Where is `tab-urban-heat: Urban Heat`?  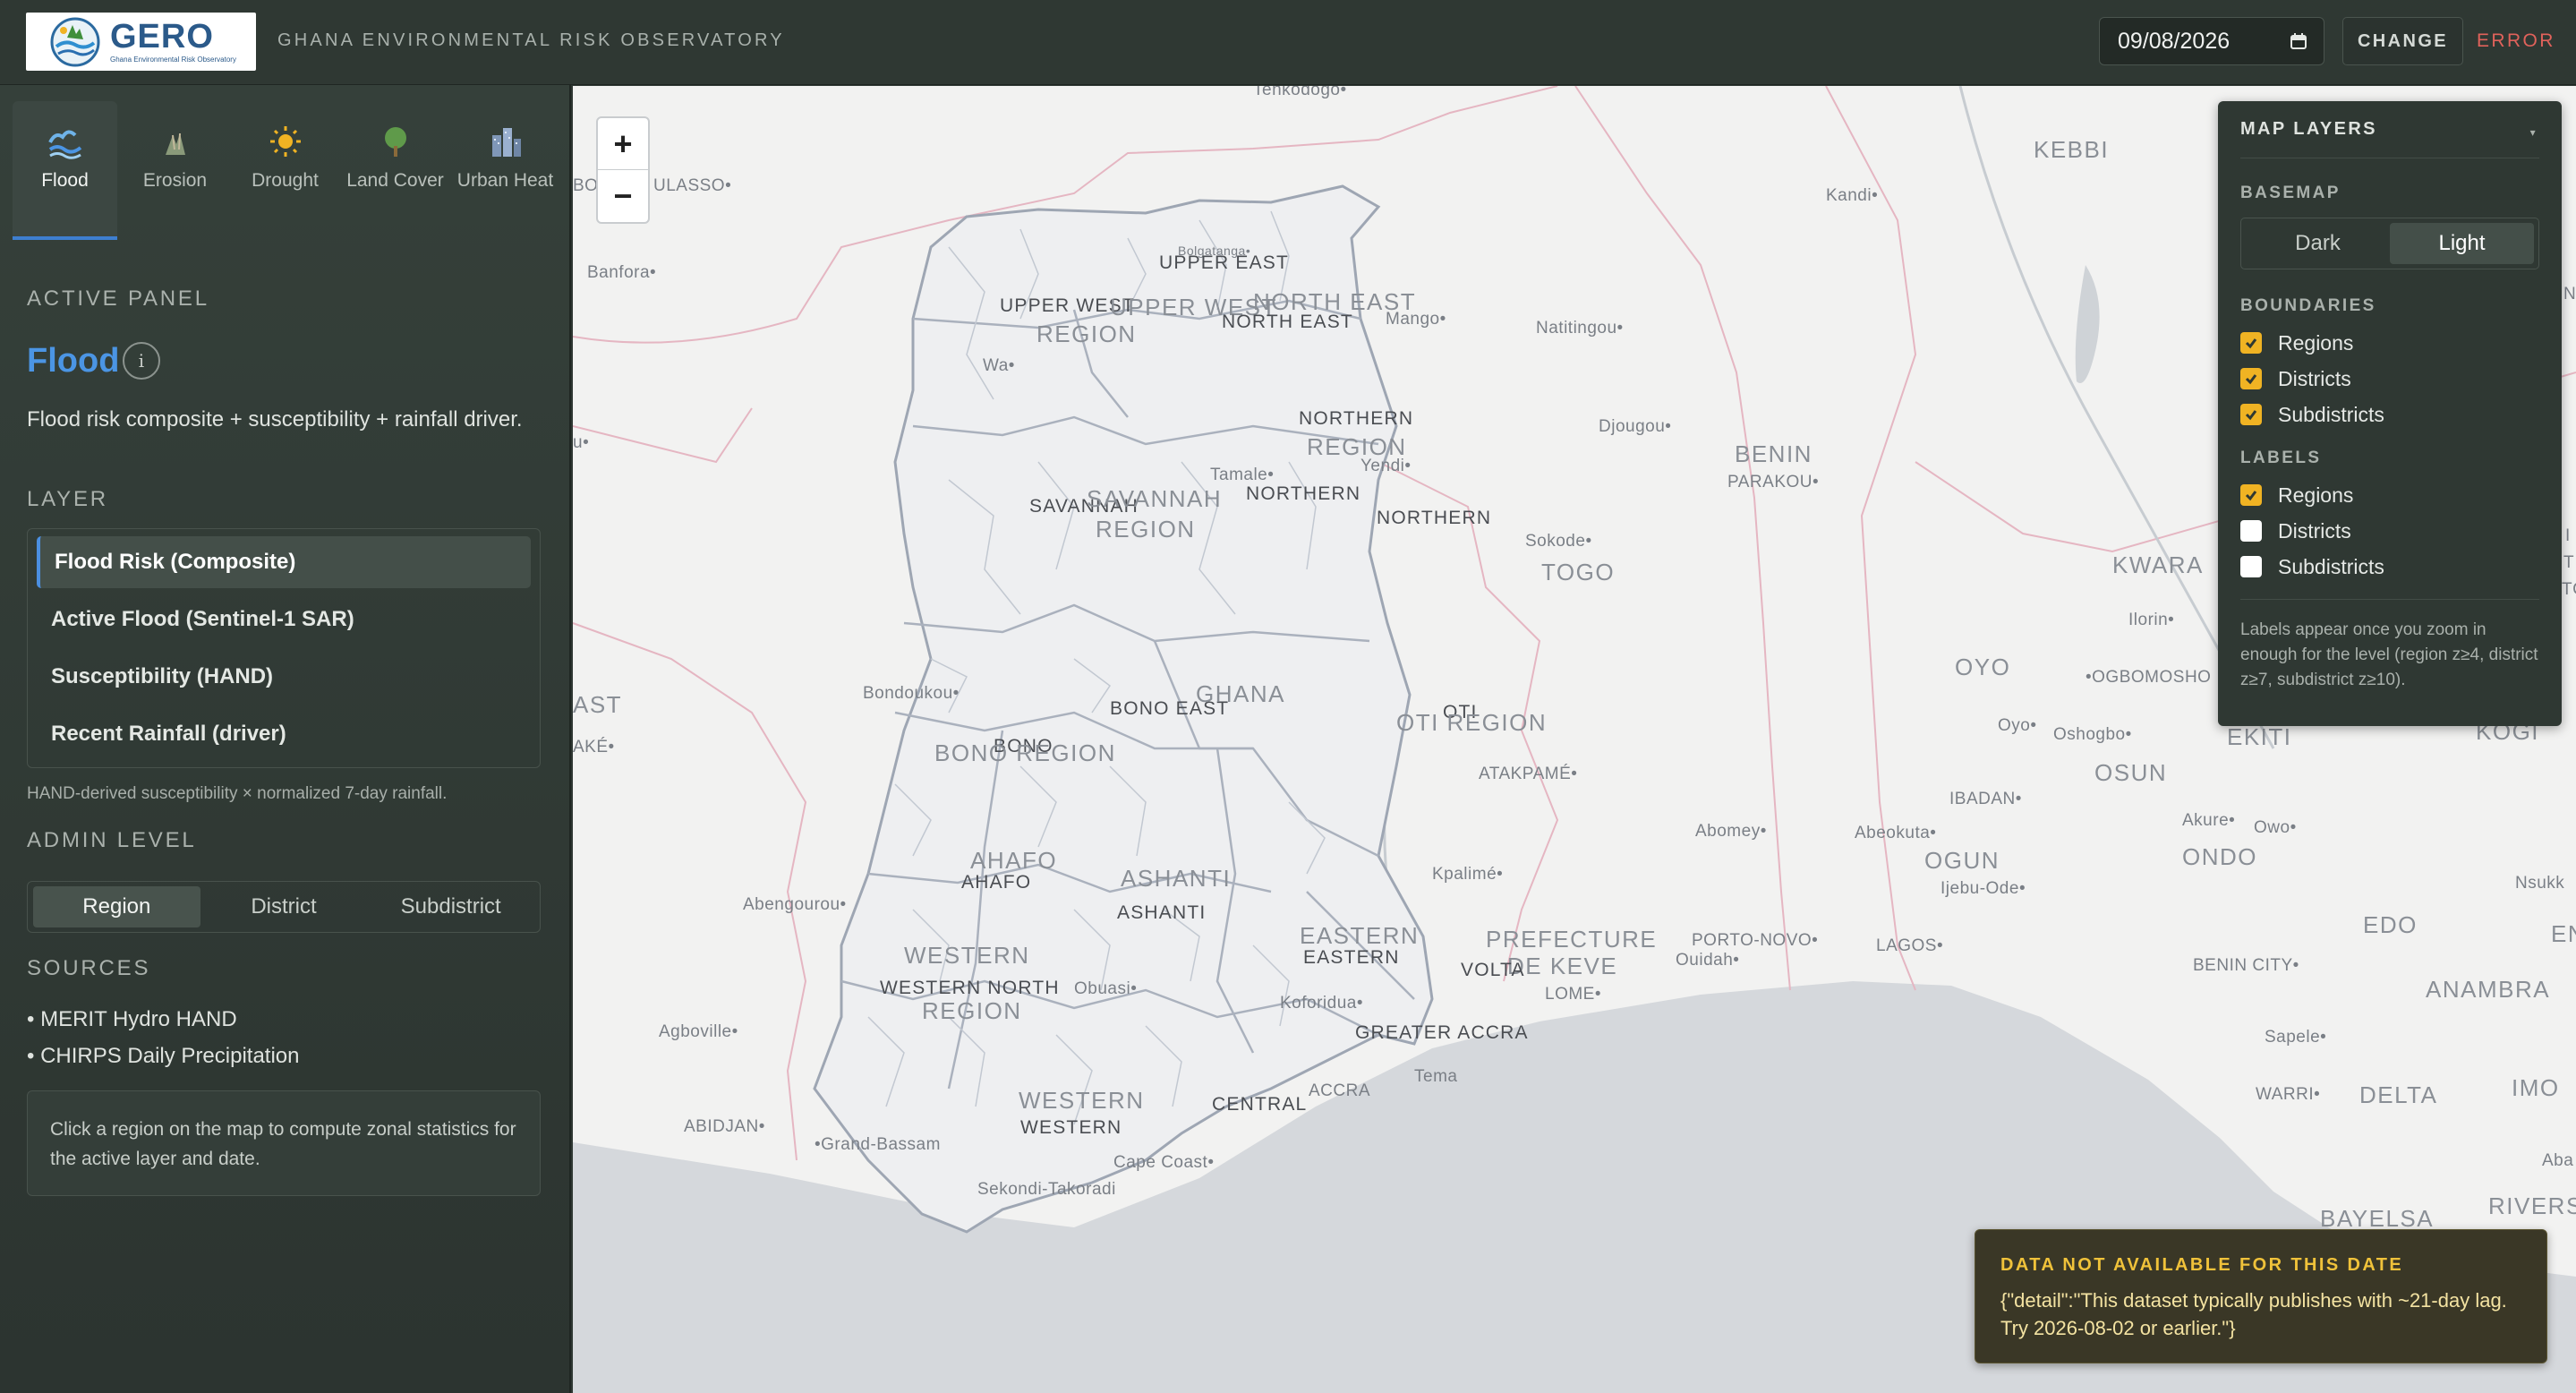
tab-urban-heat: Urban Heat is located at coordinates (505, 171).